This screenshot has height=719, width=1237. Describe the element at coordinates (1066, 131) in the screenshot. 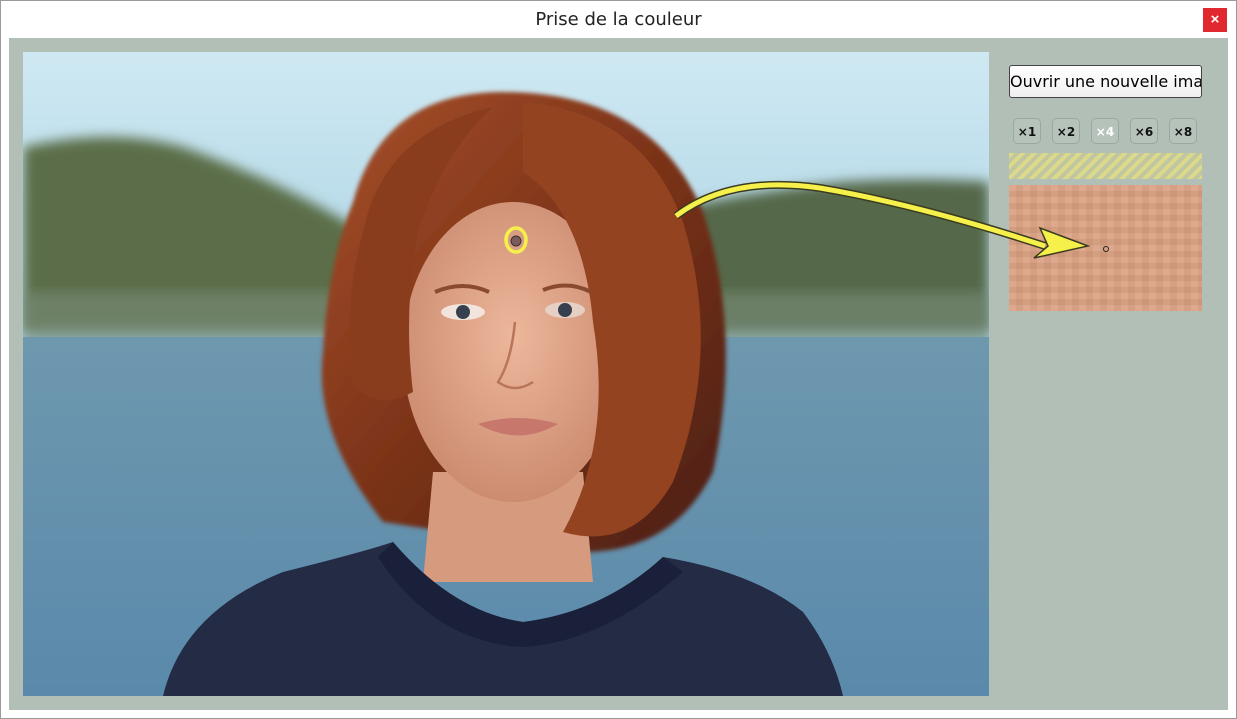

I see `zoom-x2-button: ×2` at that location.